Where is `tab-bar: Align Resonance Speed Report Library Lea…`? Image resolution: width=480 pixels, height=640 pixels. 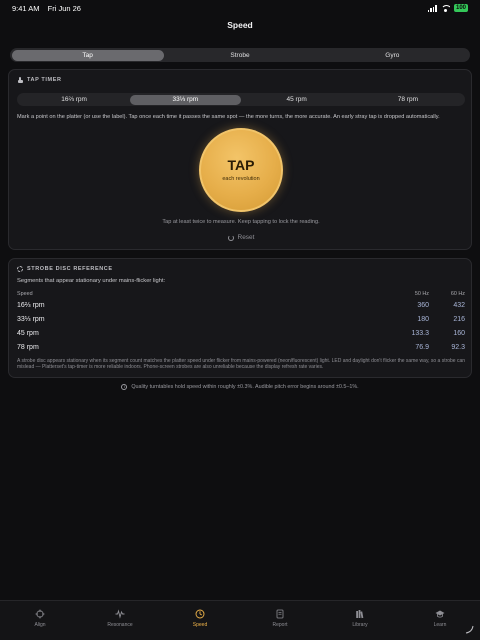 tab-bar: Align Resonance Speed Report Library Lea… is located at coordinates (240, 620).